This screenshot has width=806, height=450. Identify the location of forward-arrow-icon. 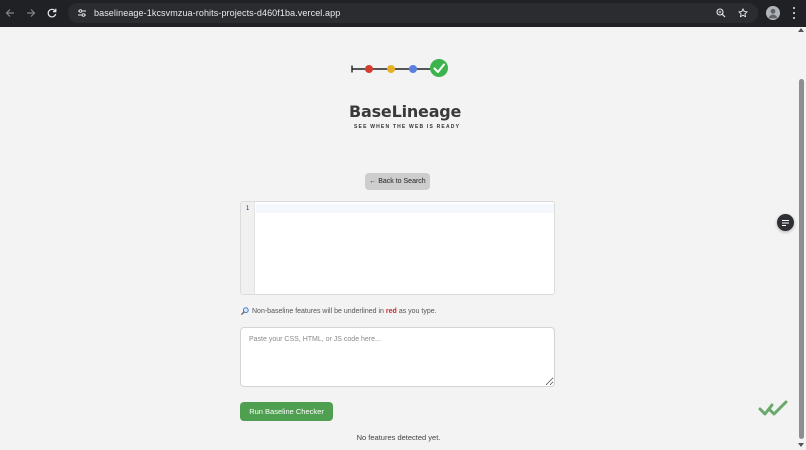
(31, 13).